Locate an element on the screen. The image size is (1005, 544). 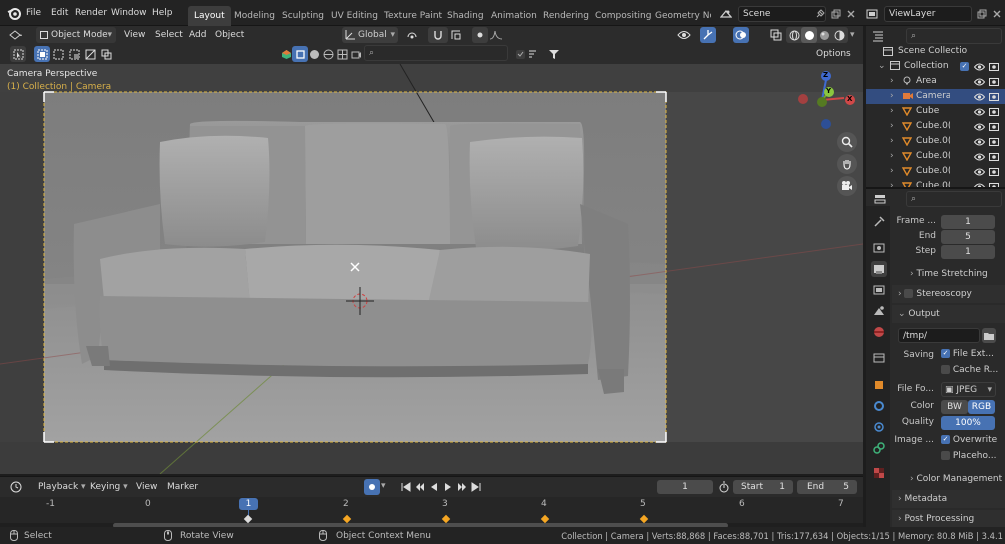
pin-icon is located at coordinates (820, 14).